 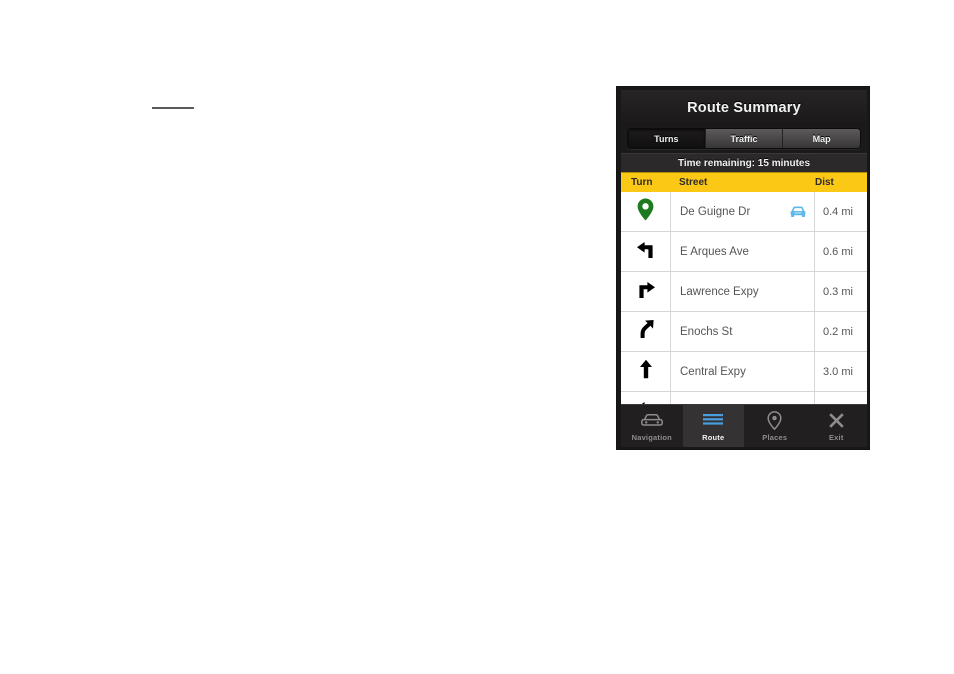 I want to click on tab-route: Route, so click(x=713, y=426).